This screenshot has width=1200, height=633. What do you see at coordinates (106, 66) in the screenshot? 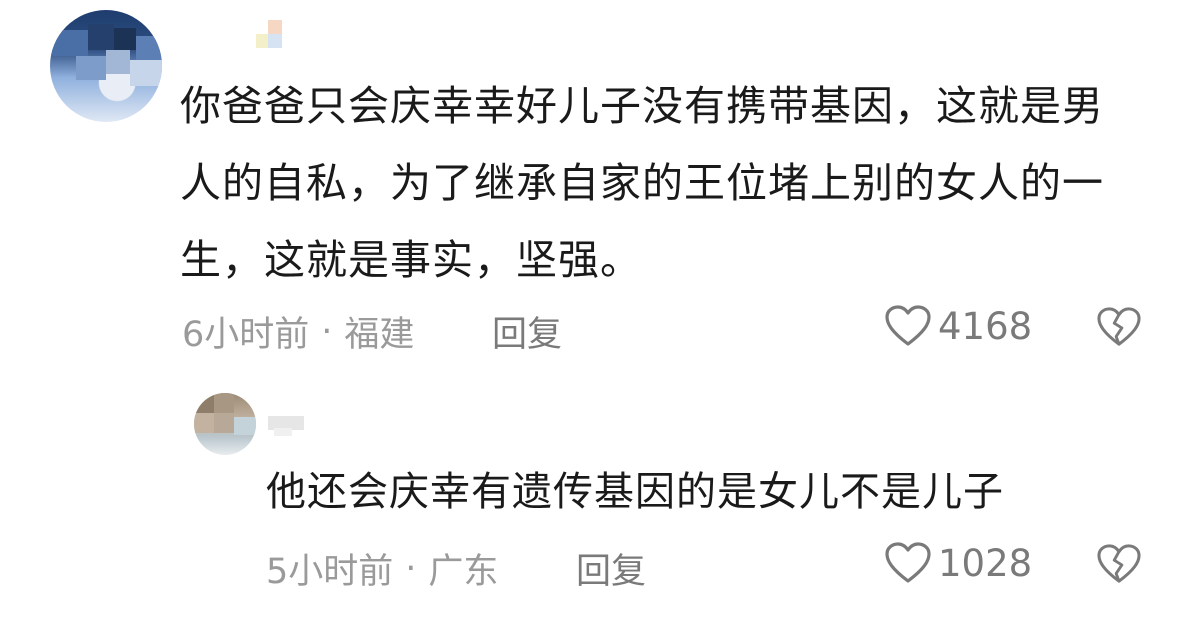
I see `commenter-avatar` at bounding box center [106, 66].